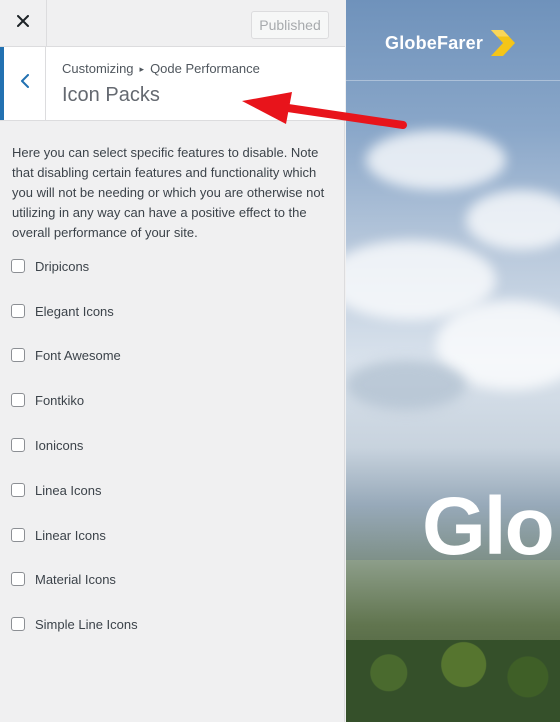 The height and width of the screenshot is (722, 560). I want to click on option-label: Material Icons, so click(75, 579).